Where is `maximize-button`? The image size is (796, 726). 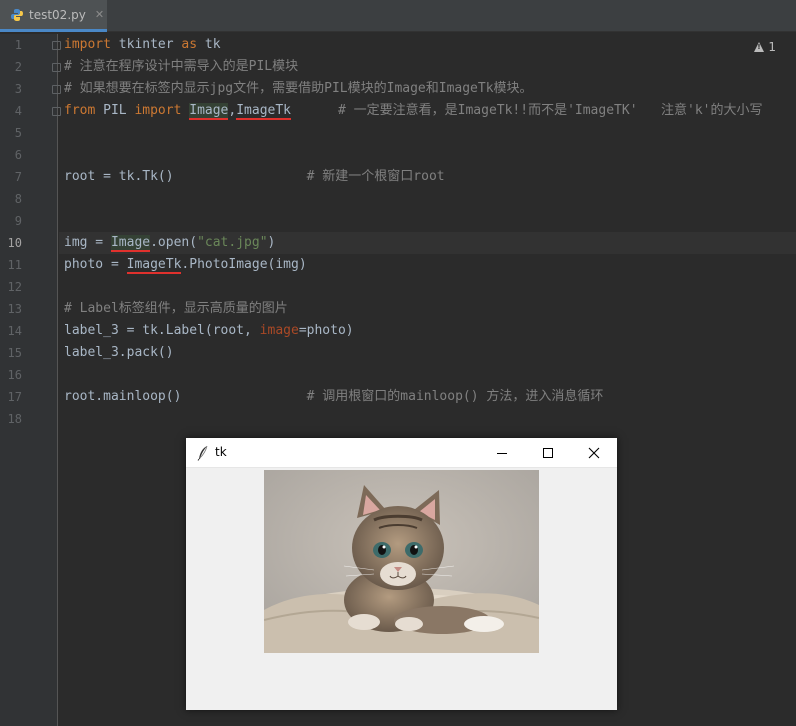 maximize-button is located at coordinates (548, 453).